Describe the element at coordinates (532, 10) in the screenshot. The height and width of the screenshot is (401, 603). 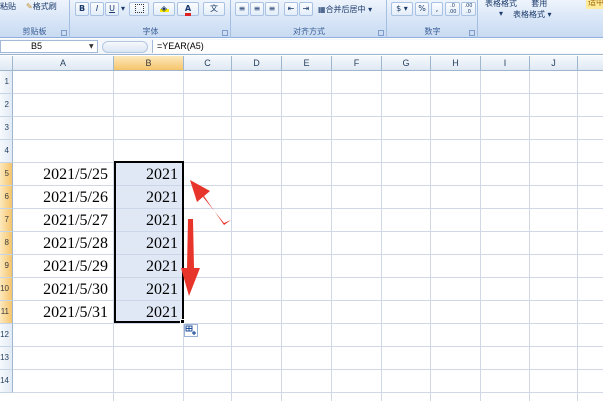
I see `apply-table-format-button: 套用 表格格式 ▾` at that location.